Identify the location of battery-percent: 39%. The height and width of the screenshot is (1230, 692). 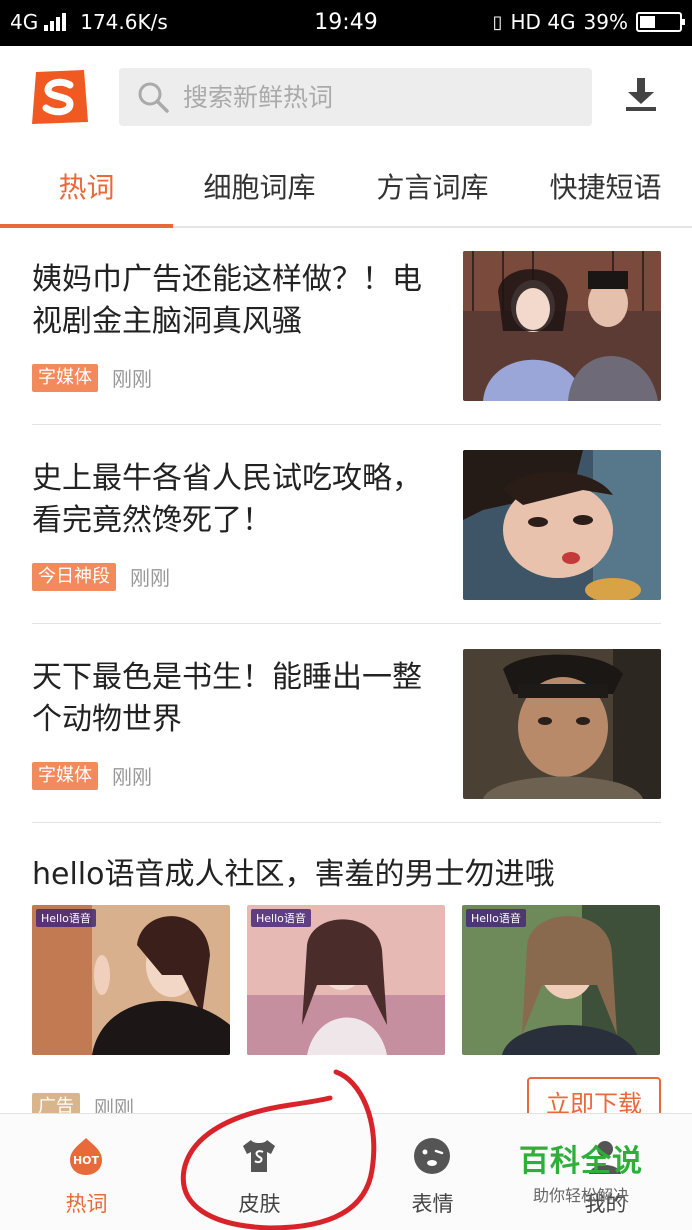
(605, 22).